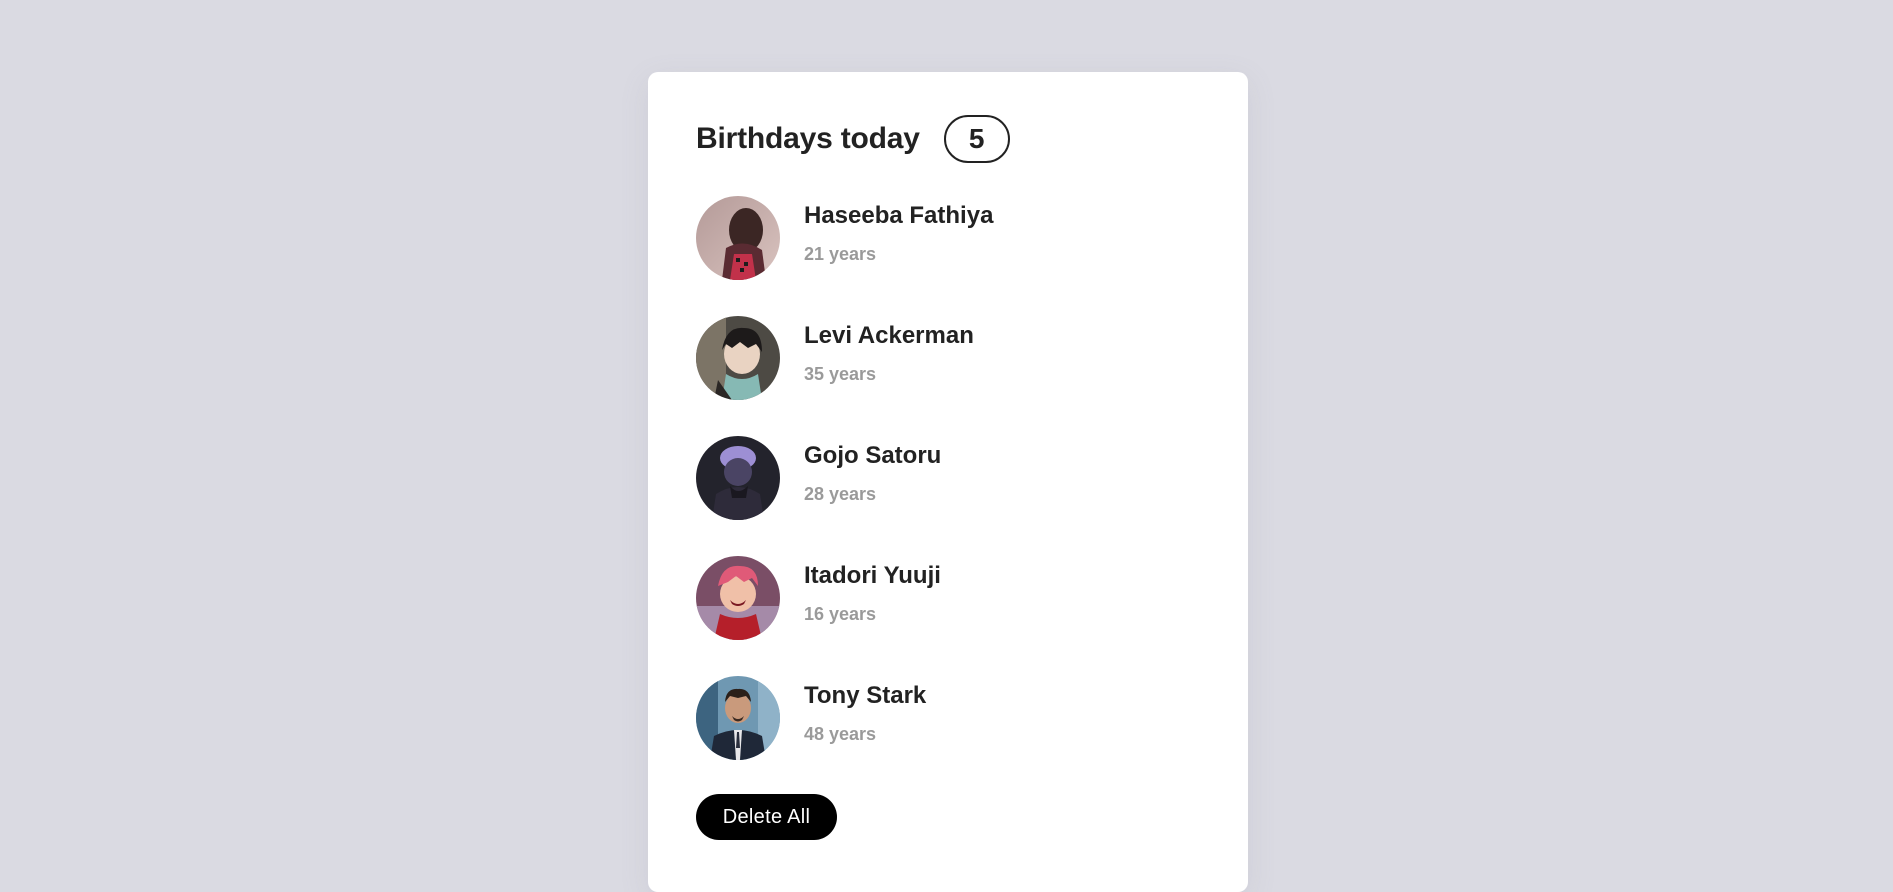  I want to click on man-in-suit-avatar-icon, so click(738, 718).